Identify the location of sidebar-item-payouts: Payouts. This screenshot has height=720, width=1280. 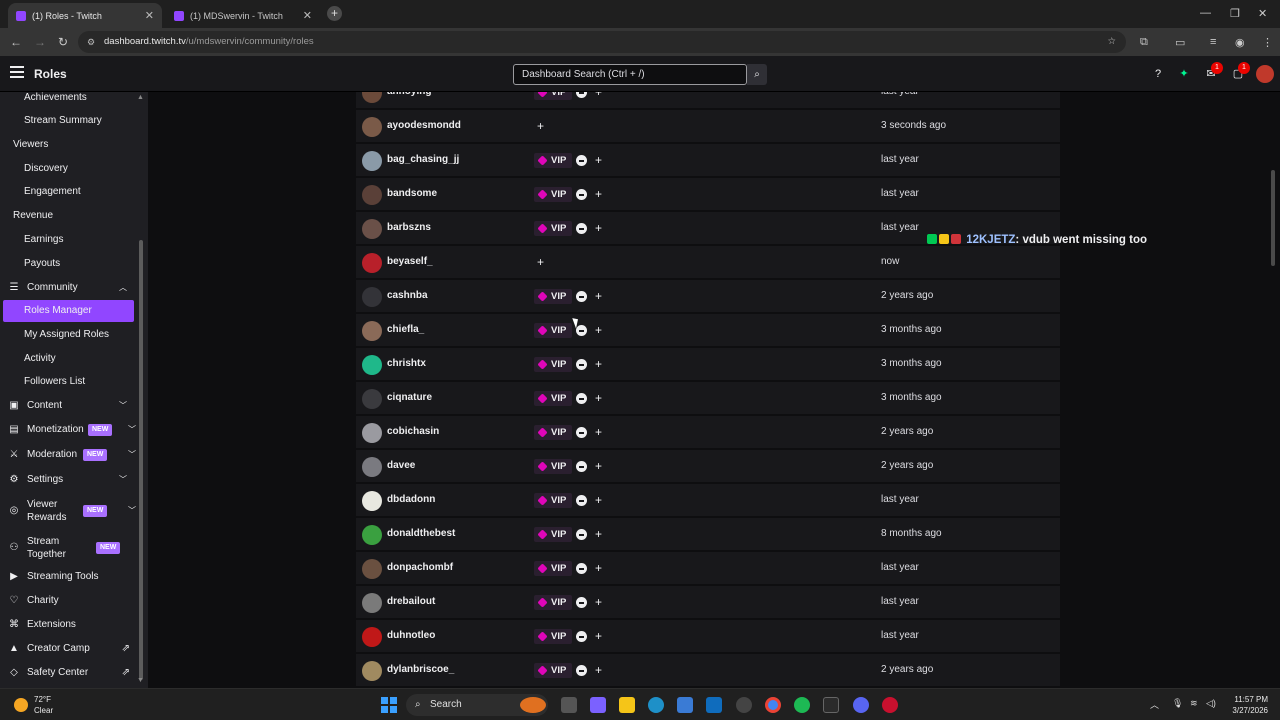
(67, 264).